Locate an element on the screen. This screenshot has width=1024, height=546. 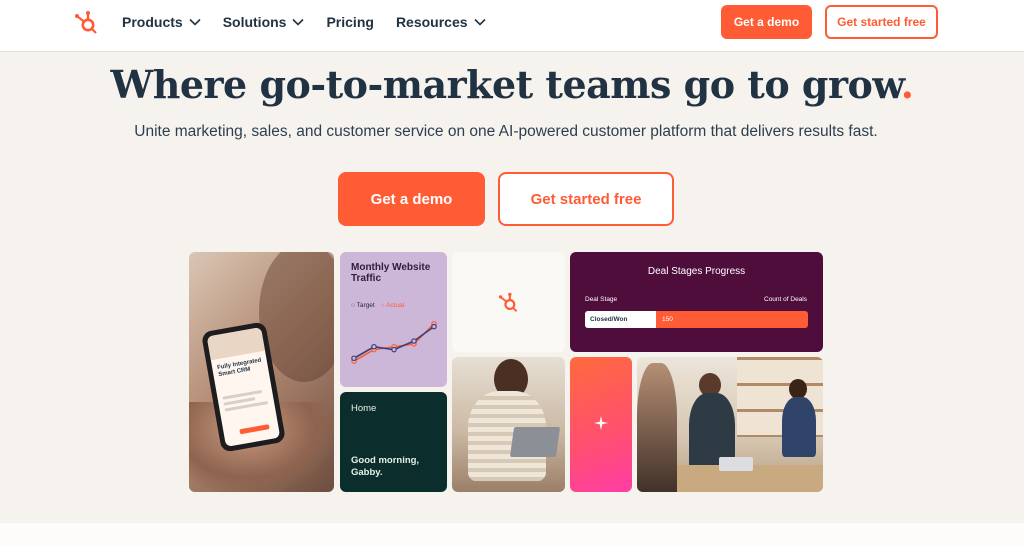
hero-title-text: Where go-to-market teams go to grow is located at coordinates (506, 84).